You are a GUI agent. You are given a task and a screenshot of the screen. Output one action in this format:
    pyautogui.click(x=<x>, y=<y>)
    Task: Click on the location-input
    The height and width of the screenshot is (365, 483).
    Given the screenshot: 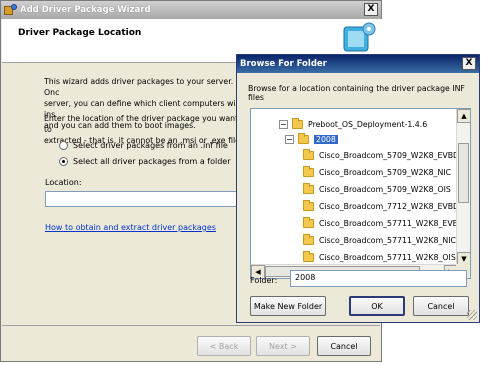 What is the action you would take?
    pyautogui.click(x=141, y=199)
    